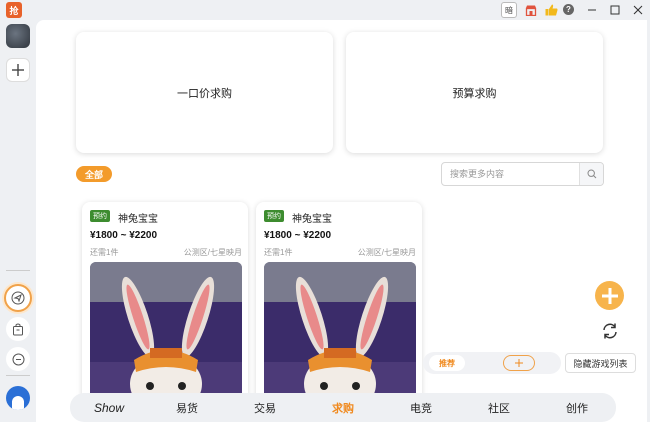  Describe the element at coordinates (265, 408) in the screenshot. I see `nav-trade: 交易` at that location.